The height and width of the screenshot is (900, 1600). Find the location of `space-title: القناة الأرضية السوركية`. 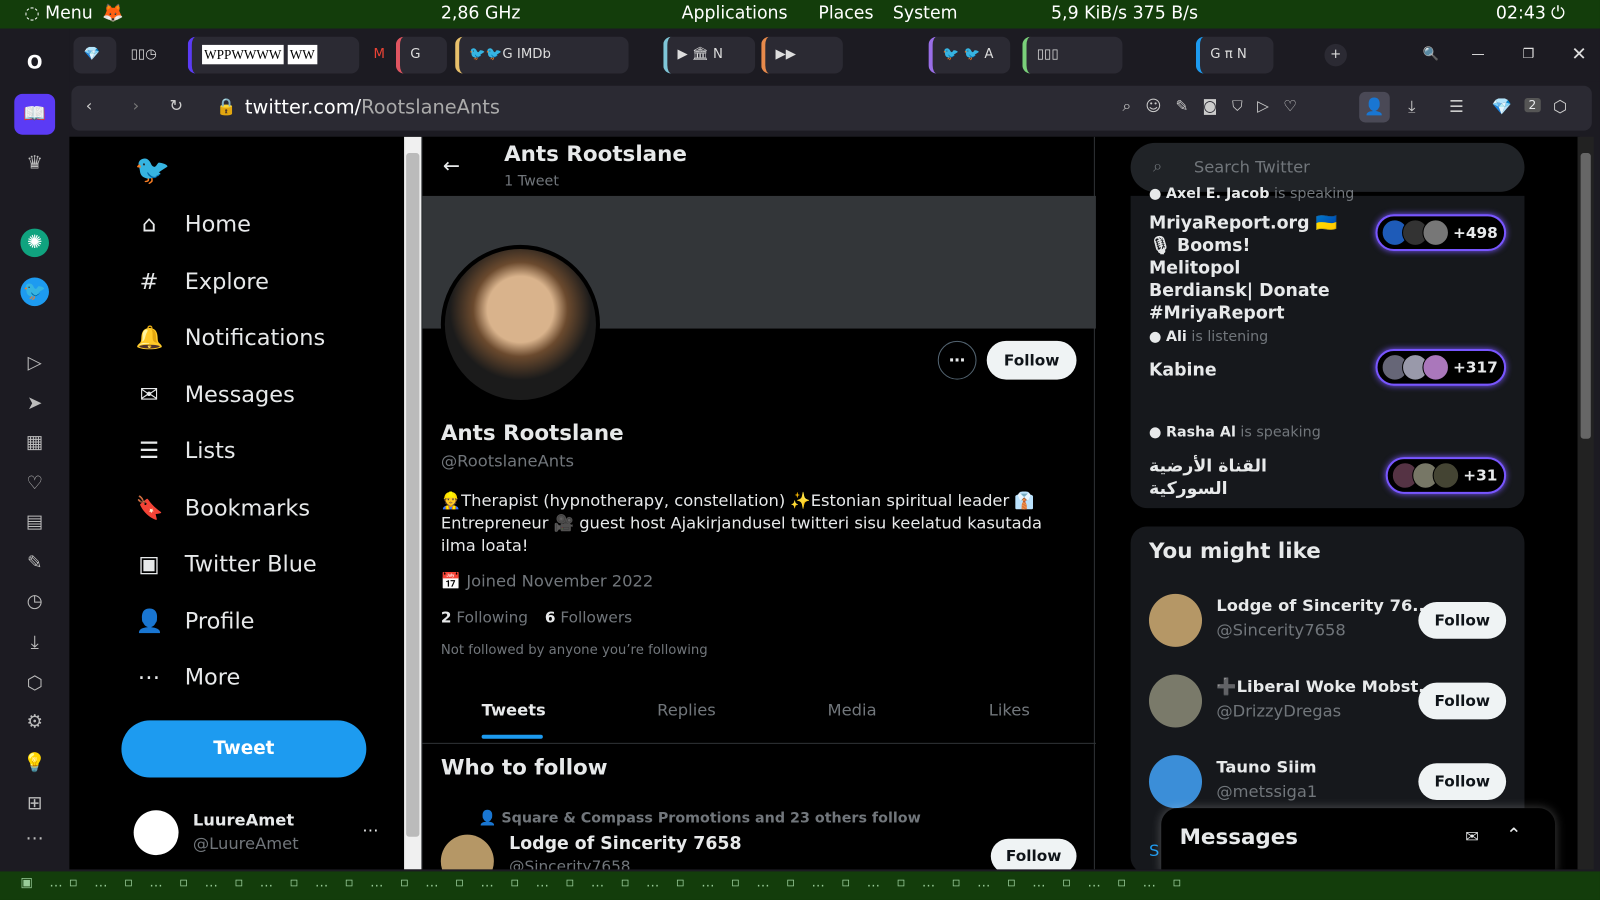

space-title: القناة الأرضية السوركية is located at coordinates (1246, 477).